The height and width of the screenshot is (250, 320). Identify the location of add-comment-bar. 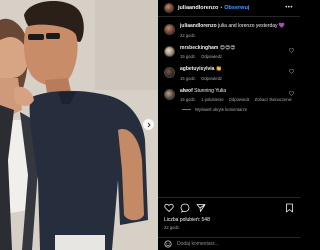
(229, 243).